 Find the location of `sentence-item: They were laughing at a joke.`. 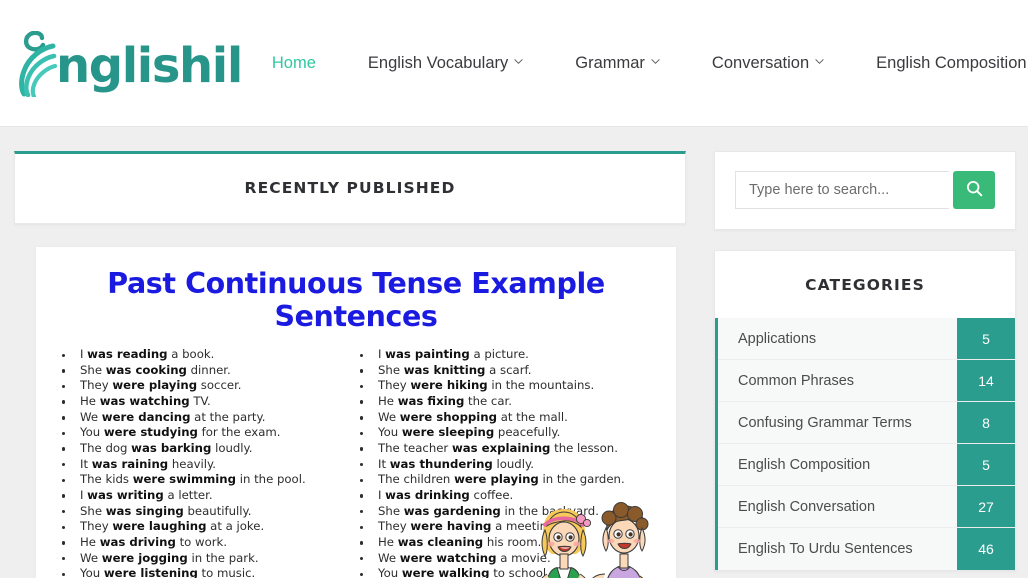

sentence-item: They were laughing at a joke. is located at coordinates (207, 527).